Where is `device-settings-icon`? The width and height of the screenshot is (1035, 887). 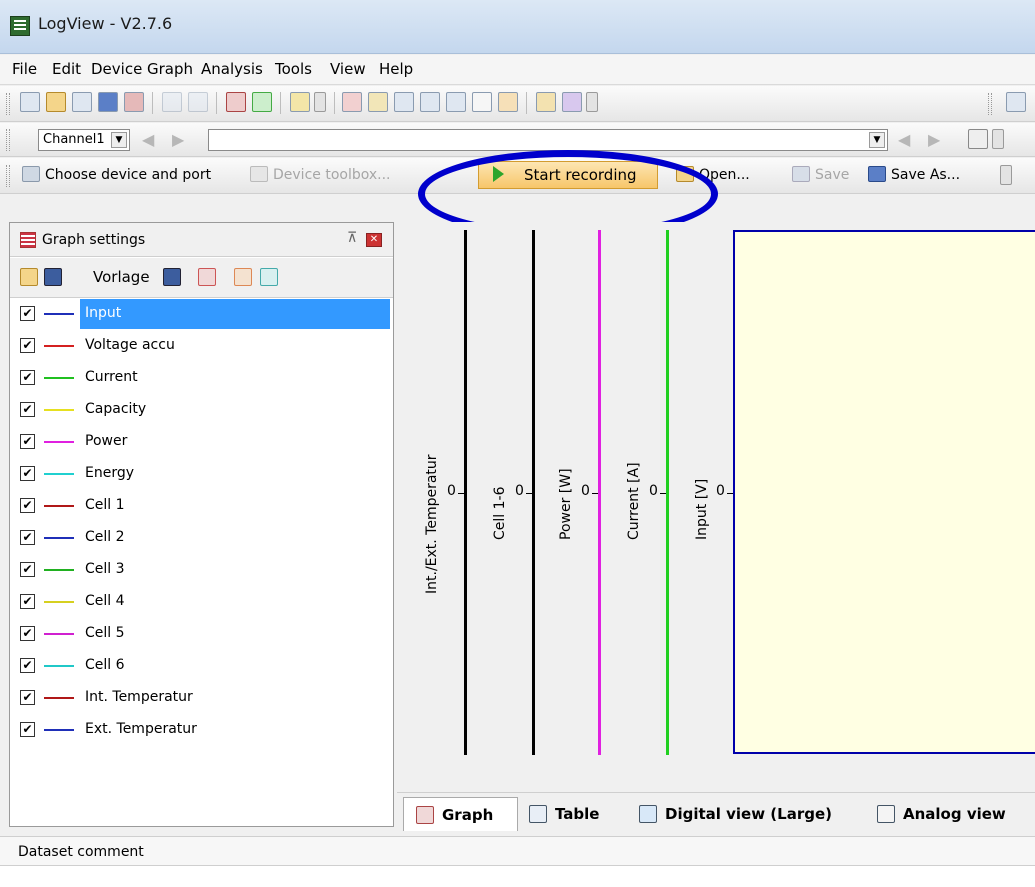 device-settings-icon is located at coordinates (172, 102).